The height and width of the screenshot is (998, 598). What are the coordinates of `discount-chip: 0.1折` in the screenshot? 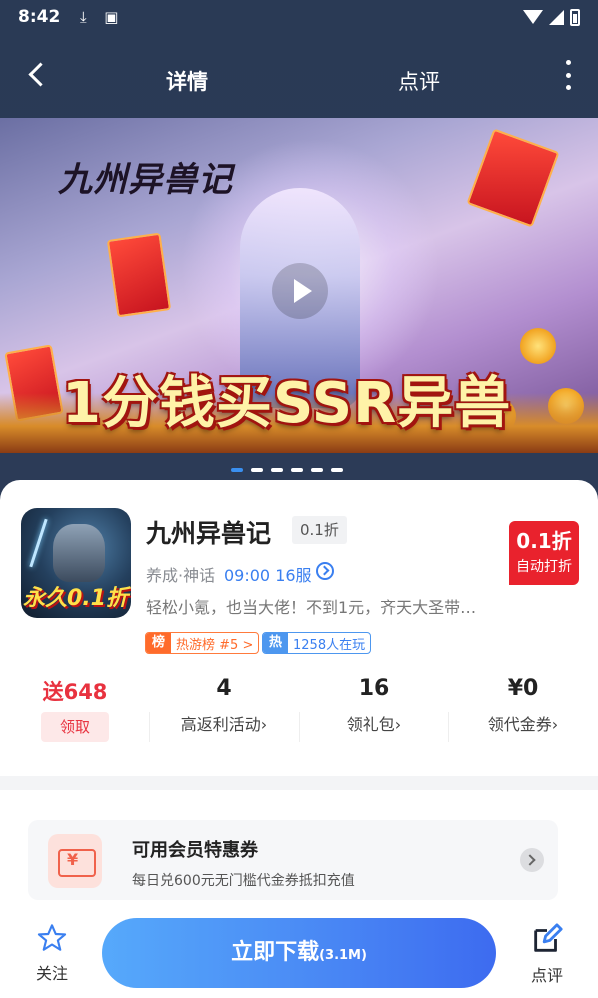 It's located at (319, 530).